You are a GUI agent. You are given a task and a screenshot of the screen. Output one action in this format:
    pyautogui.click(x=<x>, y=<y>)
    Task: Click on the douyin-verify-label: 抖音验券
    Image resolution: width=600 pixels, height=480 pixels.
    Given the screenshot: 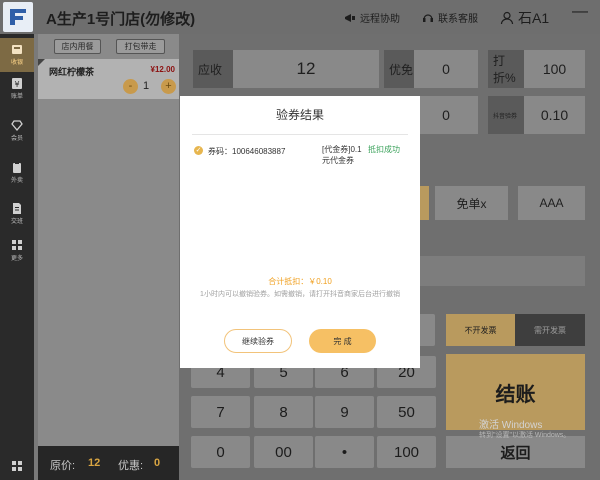 What is the action you would take?
    pyautogui.click(x=506, y=115)
    